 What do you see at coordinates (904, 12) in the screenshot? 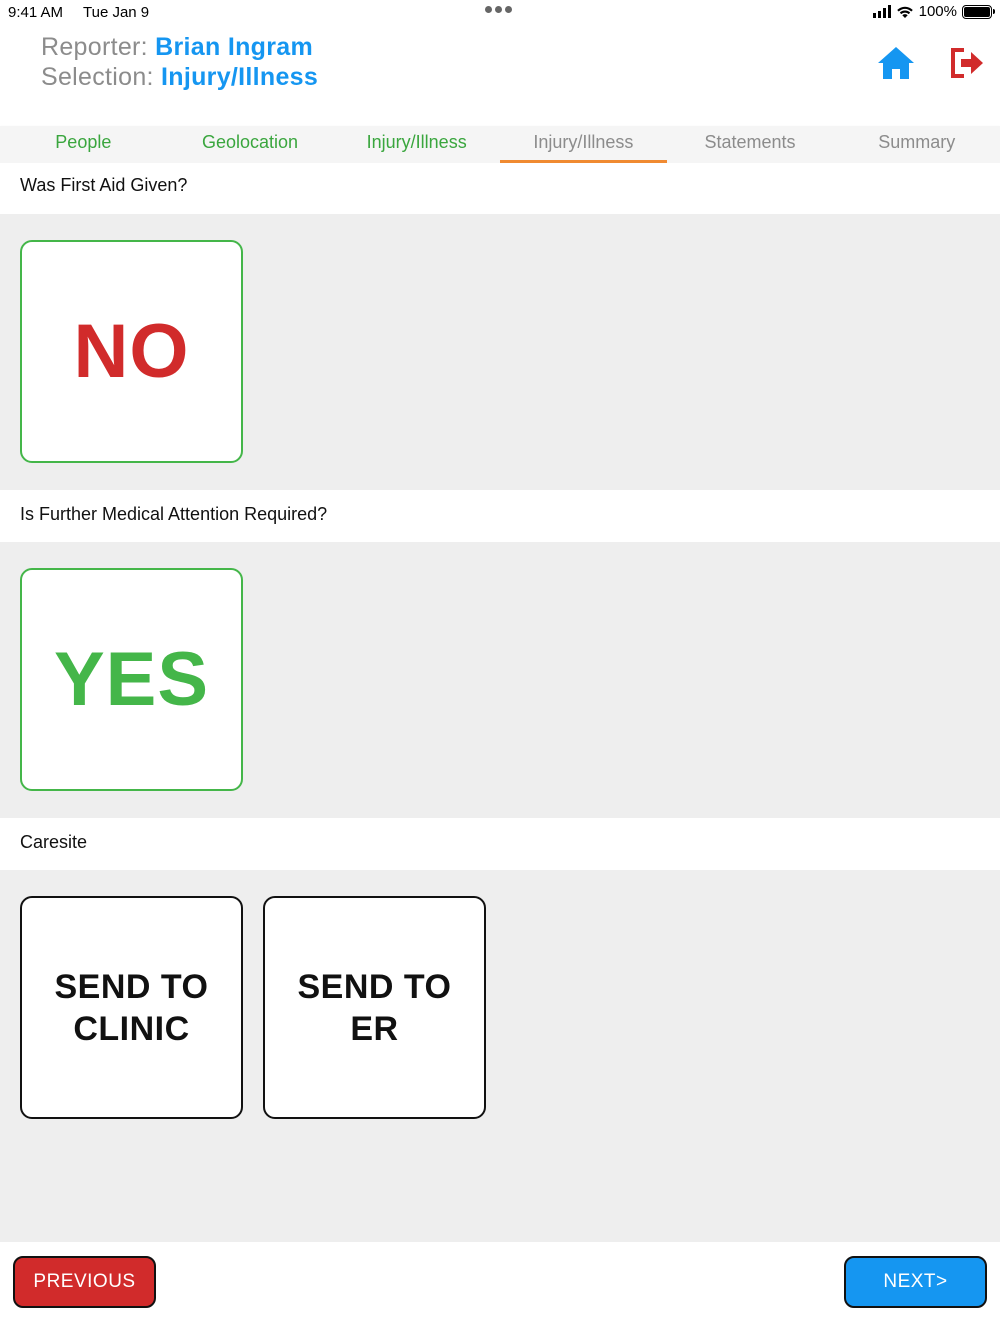
I see `wifi-icon` at bounding box center [904, 12].